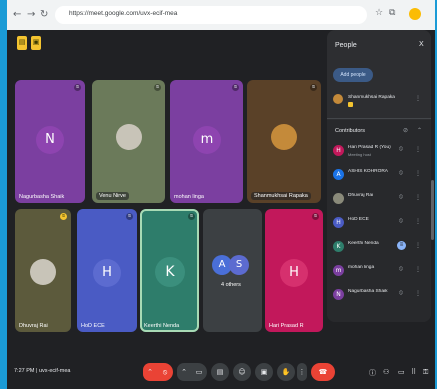 This screenshot has width=437, height=389. Describe the element at coordinates (281, 196) in the screenshot. I see `tile-name: Shanmukhsai Rapaka` at that location.